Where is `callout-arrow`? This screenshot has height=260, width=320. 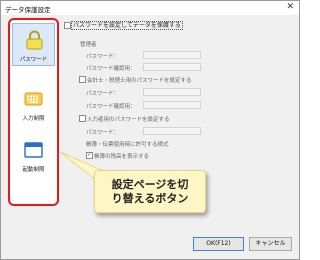
callout-arrow is located at coordinates (82, 166).